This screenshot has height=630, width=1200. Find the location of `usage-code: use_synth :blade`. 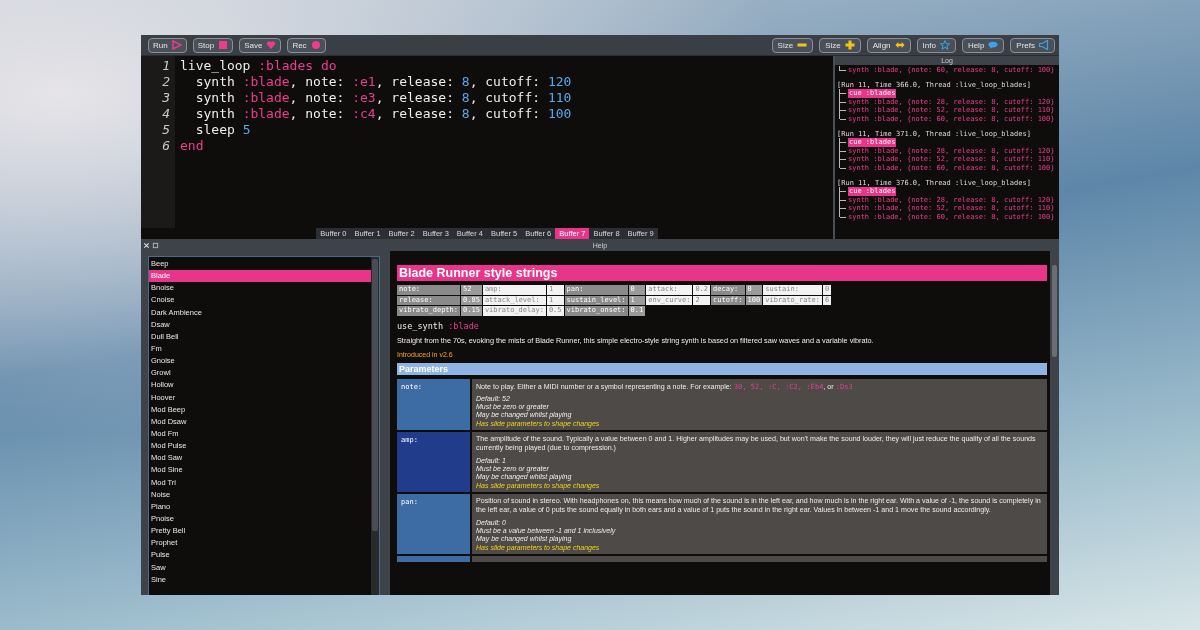

usage-code: use_synth :blade is located at coordinates (438, 325).